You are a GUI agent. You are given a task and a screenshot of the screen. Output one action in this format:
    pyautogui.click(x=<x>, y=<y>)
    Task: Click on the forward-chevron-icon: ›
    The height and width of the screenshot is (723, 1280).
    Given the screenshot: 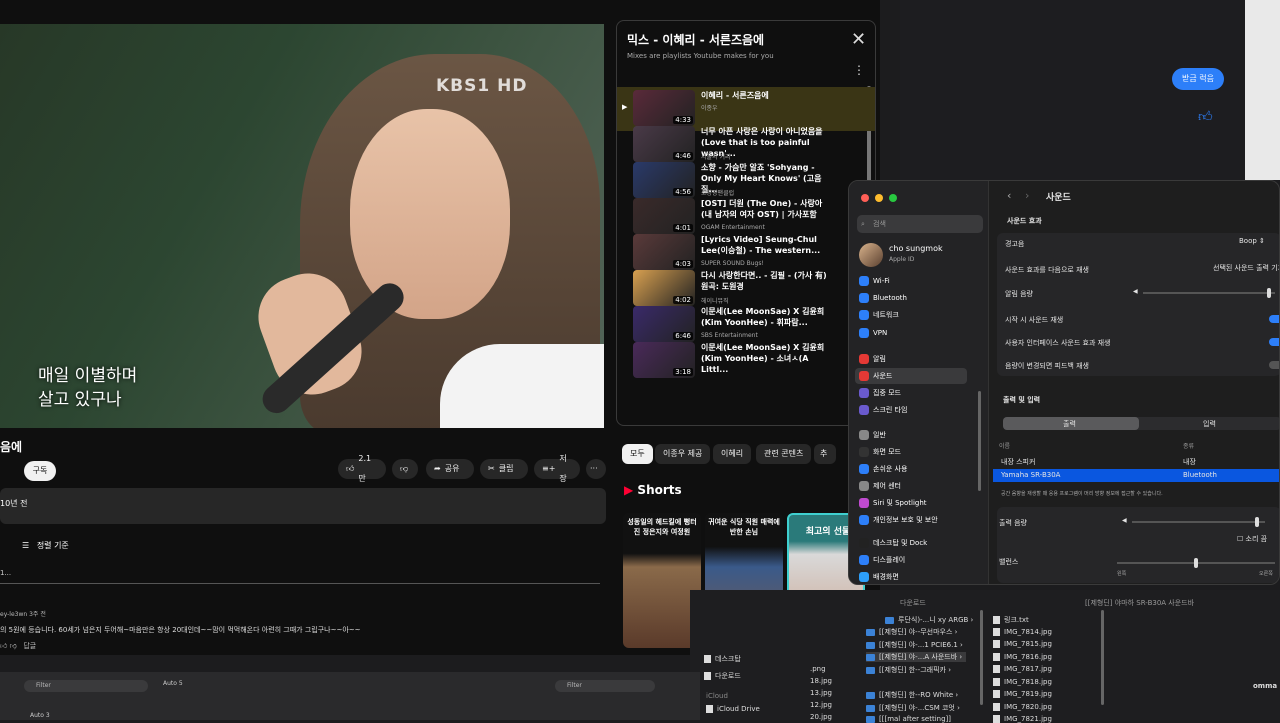 What is the action you would take?
    pyautogui.click(x=1027, y=195)
    